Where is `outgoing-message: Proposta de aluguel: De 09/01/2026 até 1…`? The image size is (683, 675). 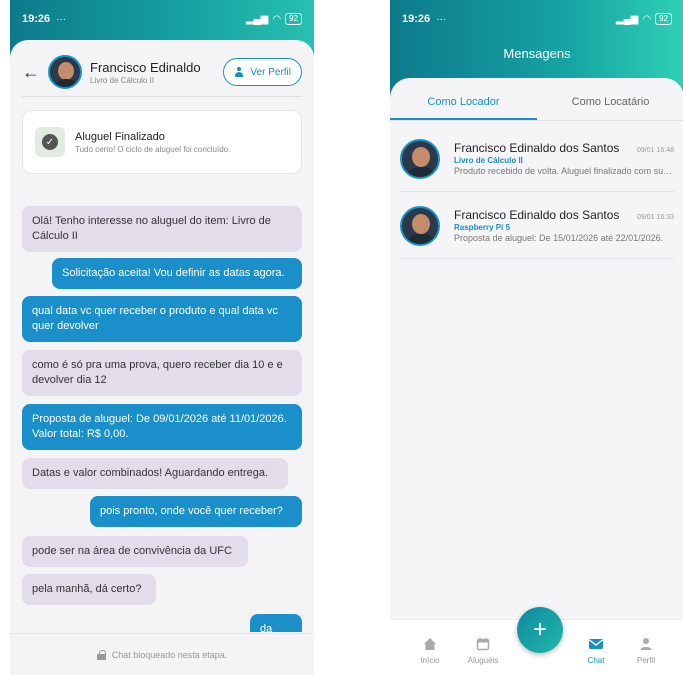 outgoing-message: Proposta de aluguel: De 09/01/2026 até 1… is located at coordinates (162, 427).